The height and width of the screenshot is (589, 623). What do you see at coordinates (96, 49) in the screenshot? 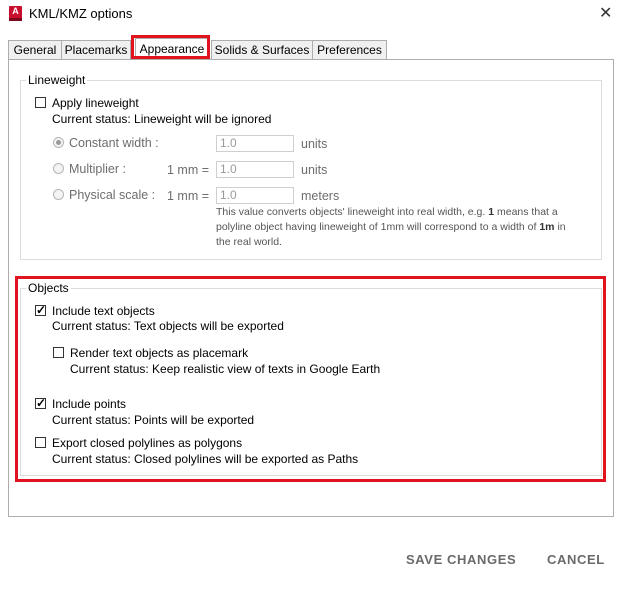
I see `tab-placemarks: Placemarks` at bounding box center [96, 49].